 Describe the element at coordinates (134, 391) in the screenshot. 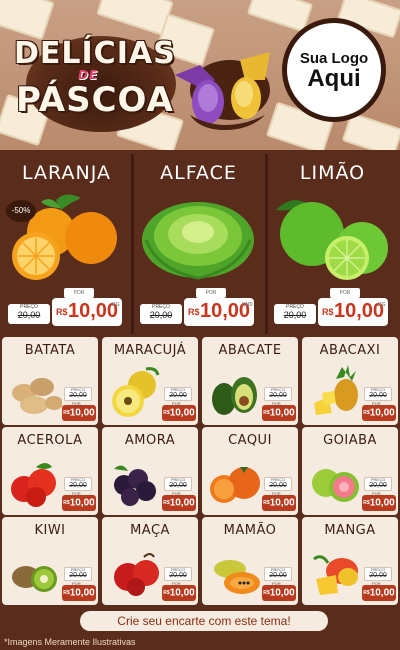

I see `maracuja-image` at that location.